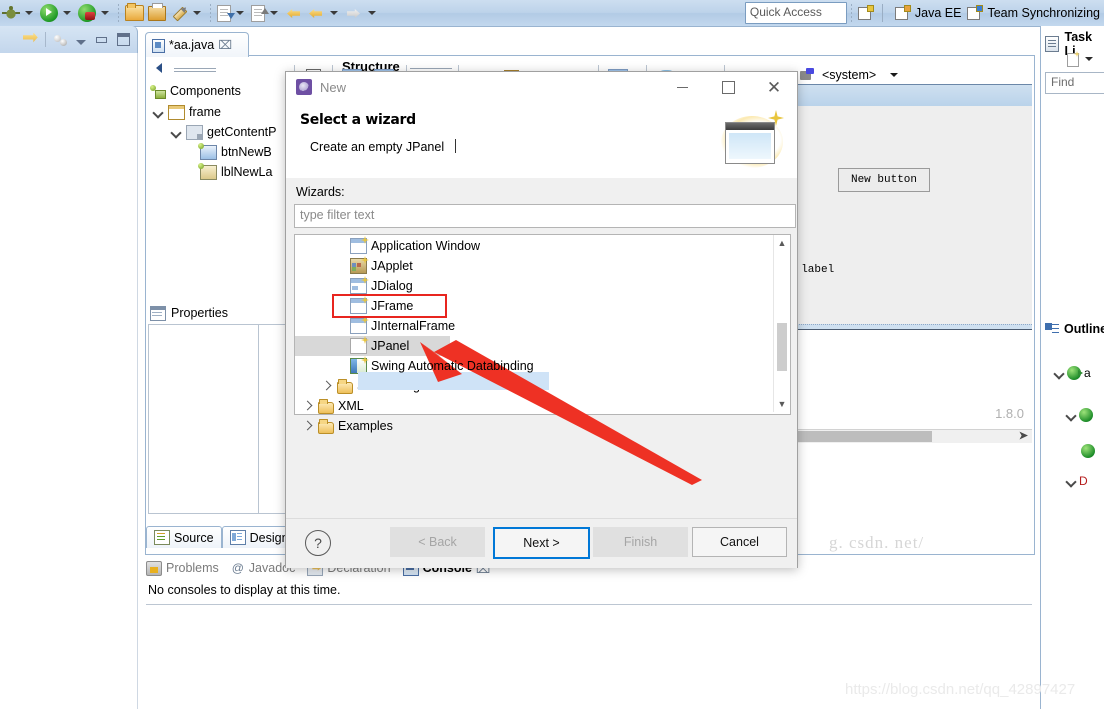 The height and width of the screenshot is (709, 1104). What do you see at coordinates (728, 87) in the screenshot?
I see `dialog-maximize-button` at bounding box center [728, 87].